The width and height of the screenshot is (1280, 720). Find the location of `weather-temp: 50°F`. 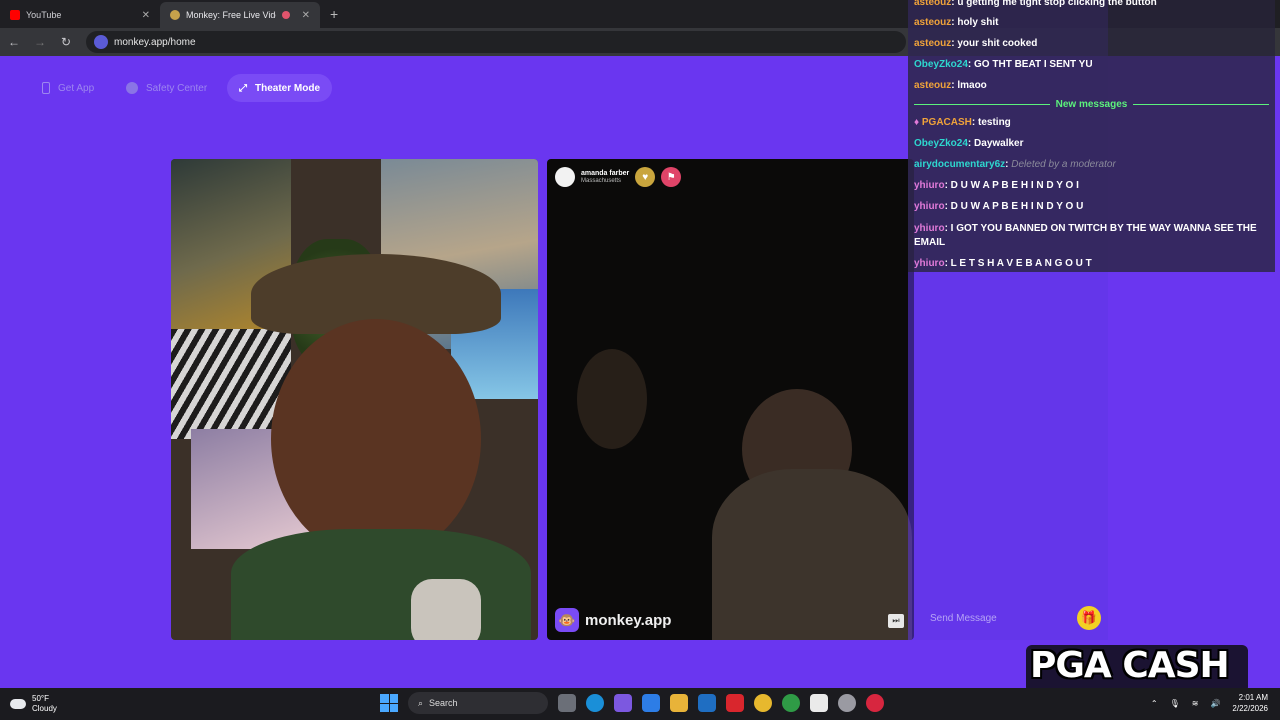

weather-temp: 50°F is located at coordinates (40, 698).